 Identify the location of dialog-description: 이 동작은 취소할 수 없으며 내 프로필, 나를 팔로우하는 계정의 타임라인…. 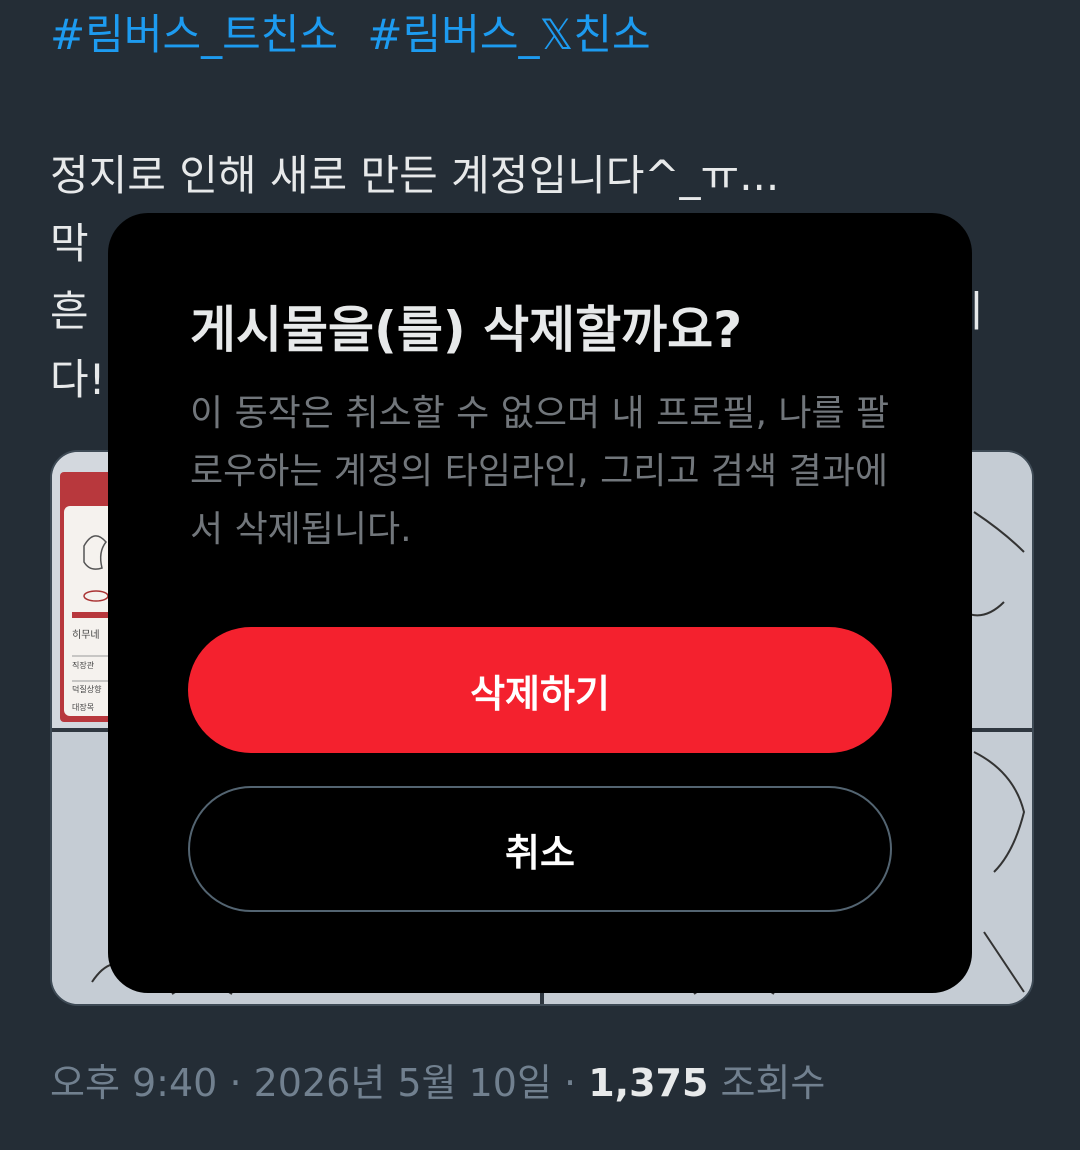
(540, 471).